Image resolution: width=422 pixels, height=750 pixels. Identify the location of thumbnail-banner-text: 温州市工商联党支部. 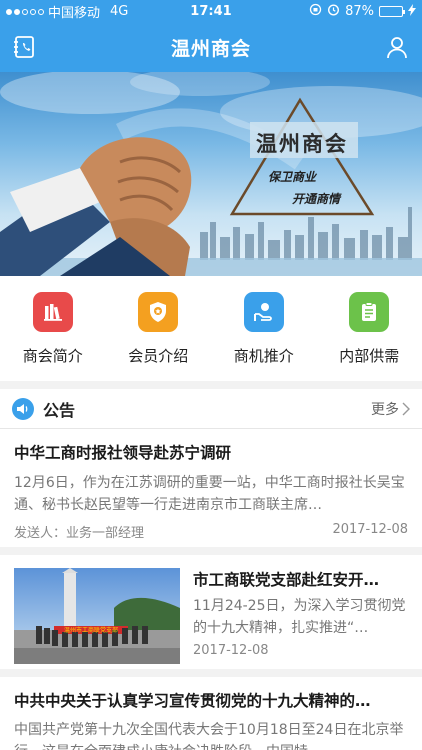
(91, 630).